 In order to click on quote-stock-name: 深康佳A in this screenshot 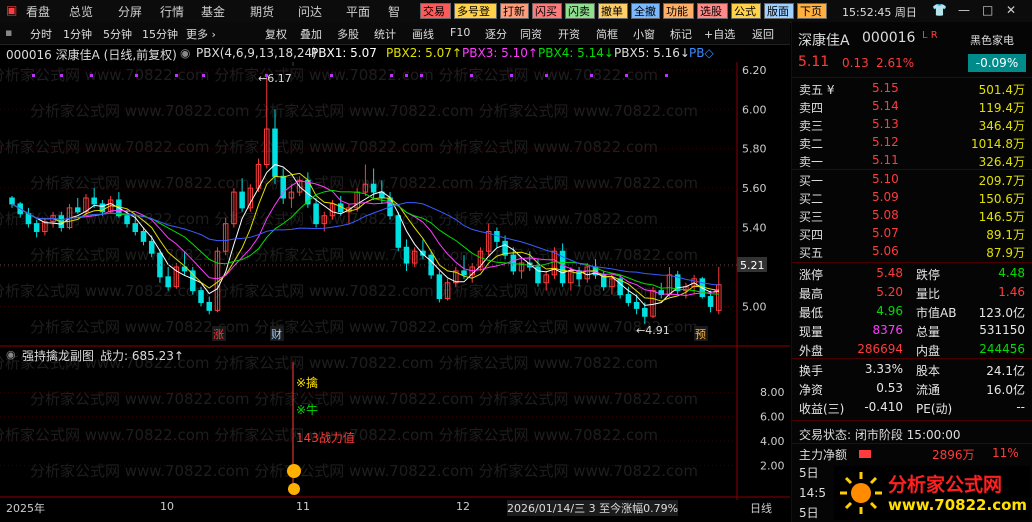, I will do `click(824, 41)`.